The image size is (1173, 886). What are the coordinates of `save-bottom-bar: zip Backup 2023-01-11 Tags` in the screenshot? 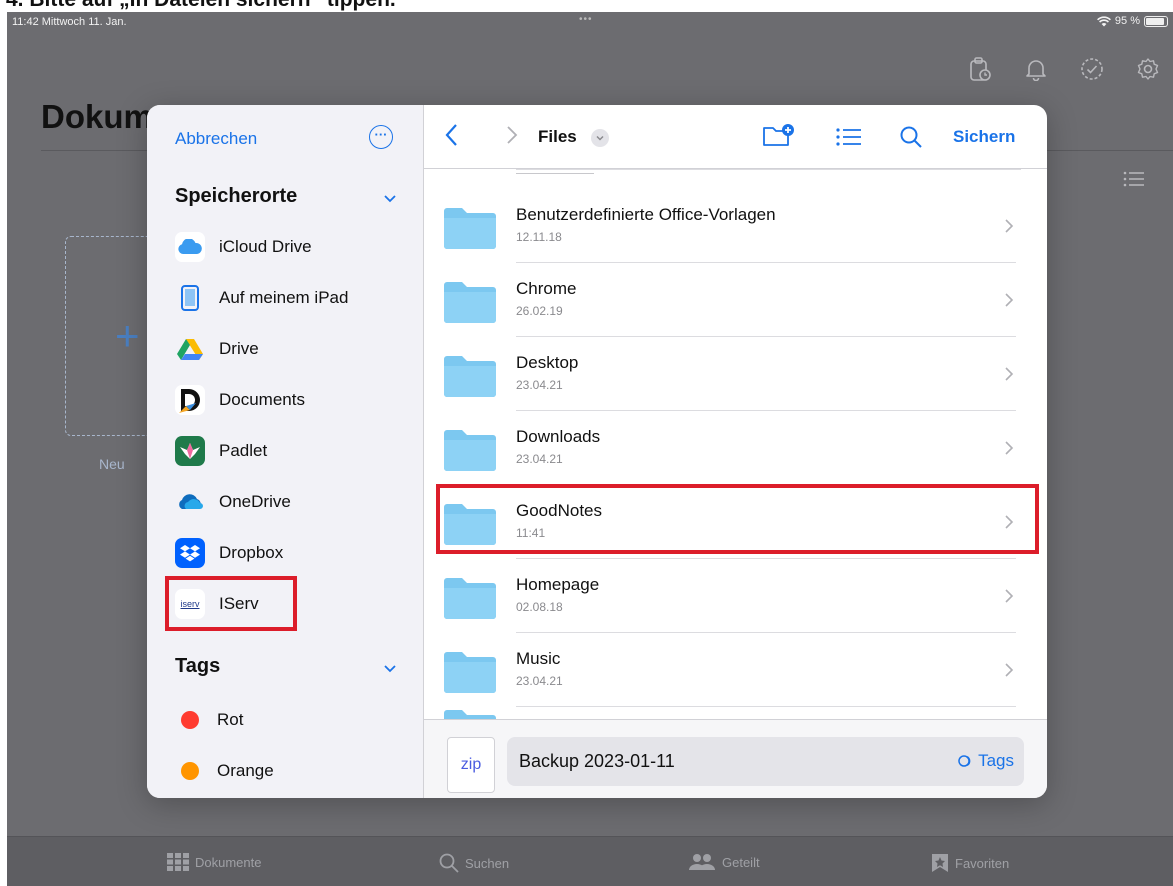 It's located at (735, 758).